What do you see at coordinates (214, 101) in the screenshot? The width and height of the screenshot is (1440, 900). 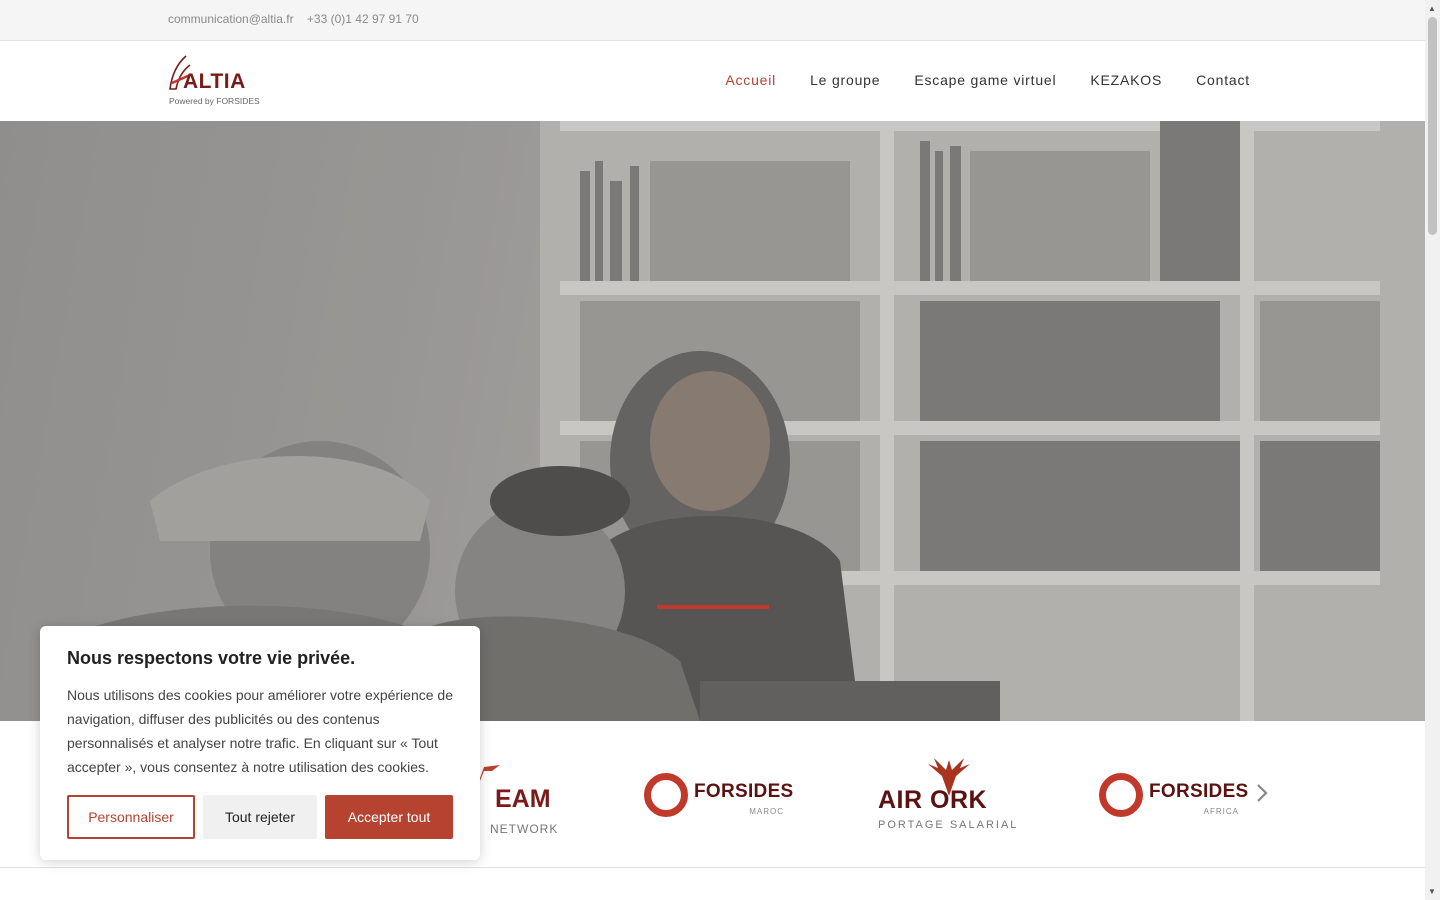 I see `logo-tagline: Powered by FORSIDES` at bounding box center [214, 101].